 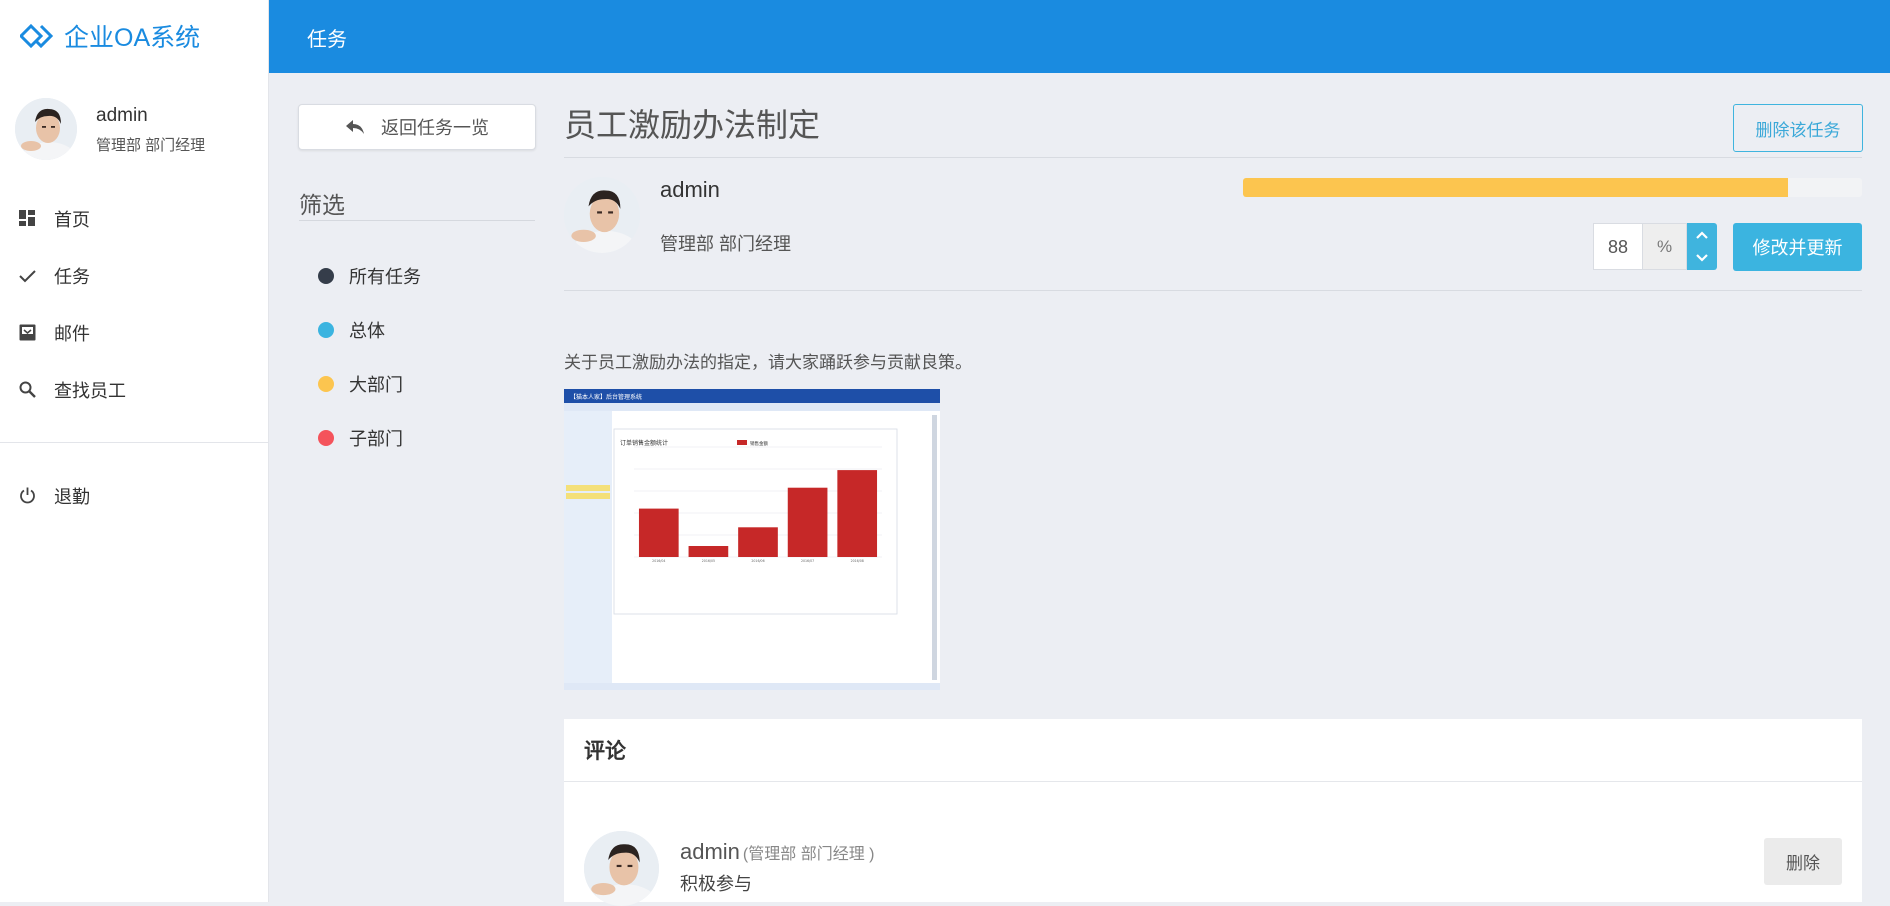 What do you see at coordinates (757, 561) in the screenshot?
I see `chart-x-label: 2016/06` at bounding box center [757, 561].